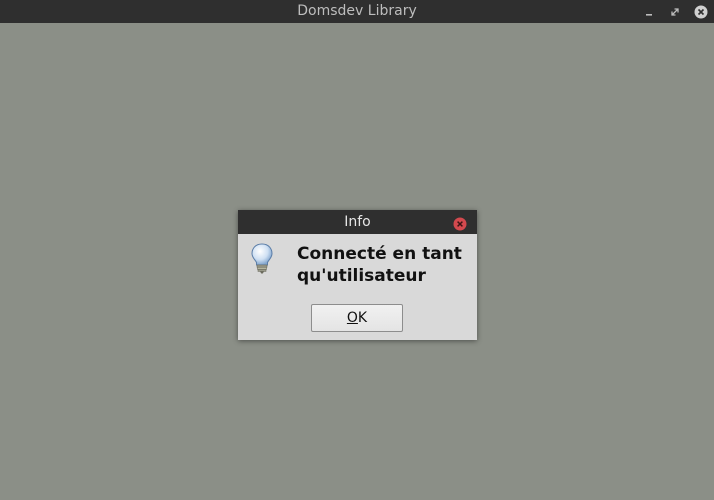 The height and width of the screenshot is (500, 714). I want to click on window-controls, so click(675, 11).